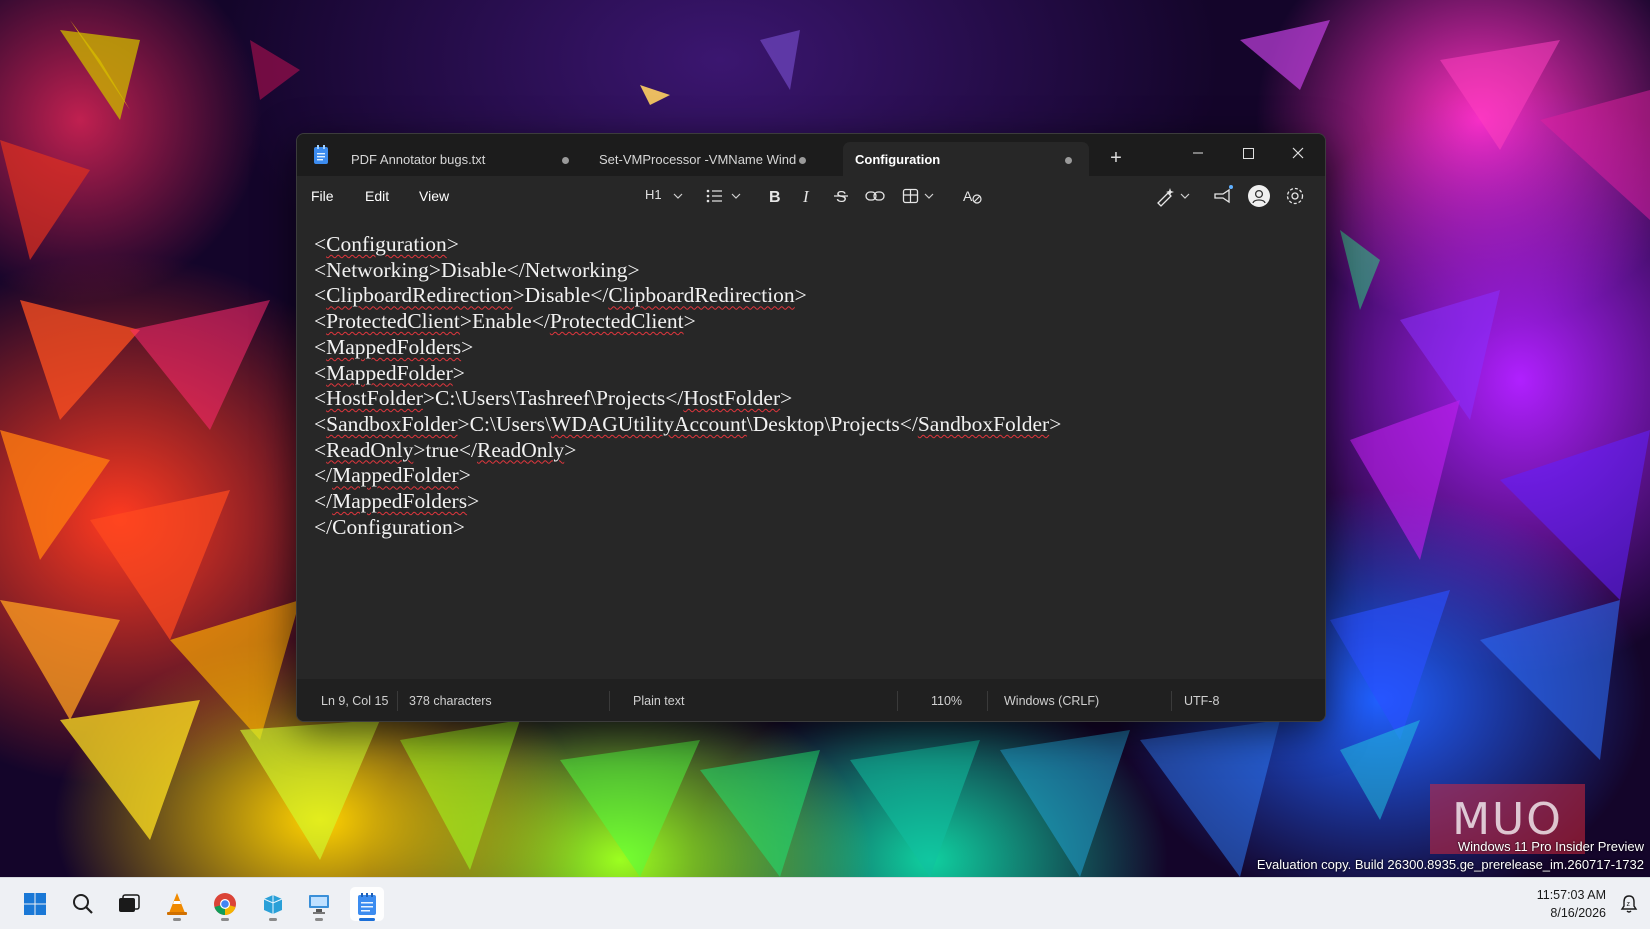 The height and width of the screenshot is (929, 1650). I want to click on clock-date: 8/16/2026, so click(1578, 913).